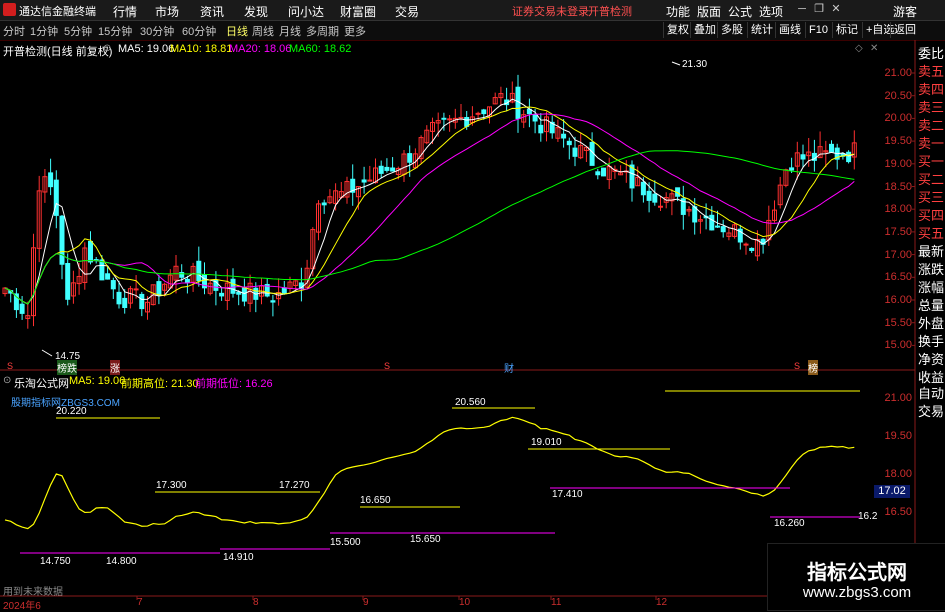 Image resolution: width=945 pixels, height=612 pixels. I want to click on marker-drop: 榜跌, so click(67, 367).